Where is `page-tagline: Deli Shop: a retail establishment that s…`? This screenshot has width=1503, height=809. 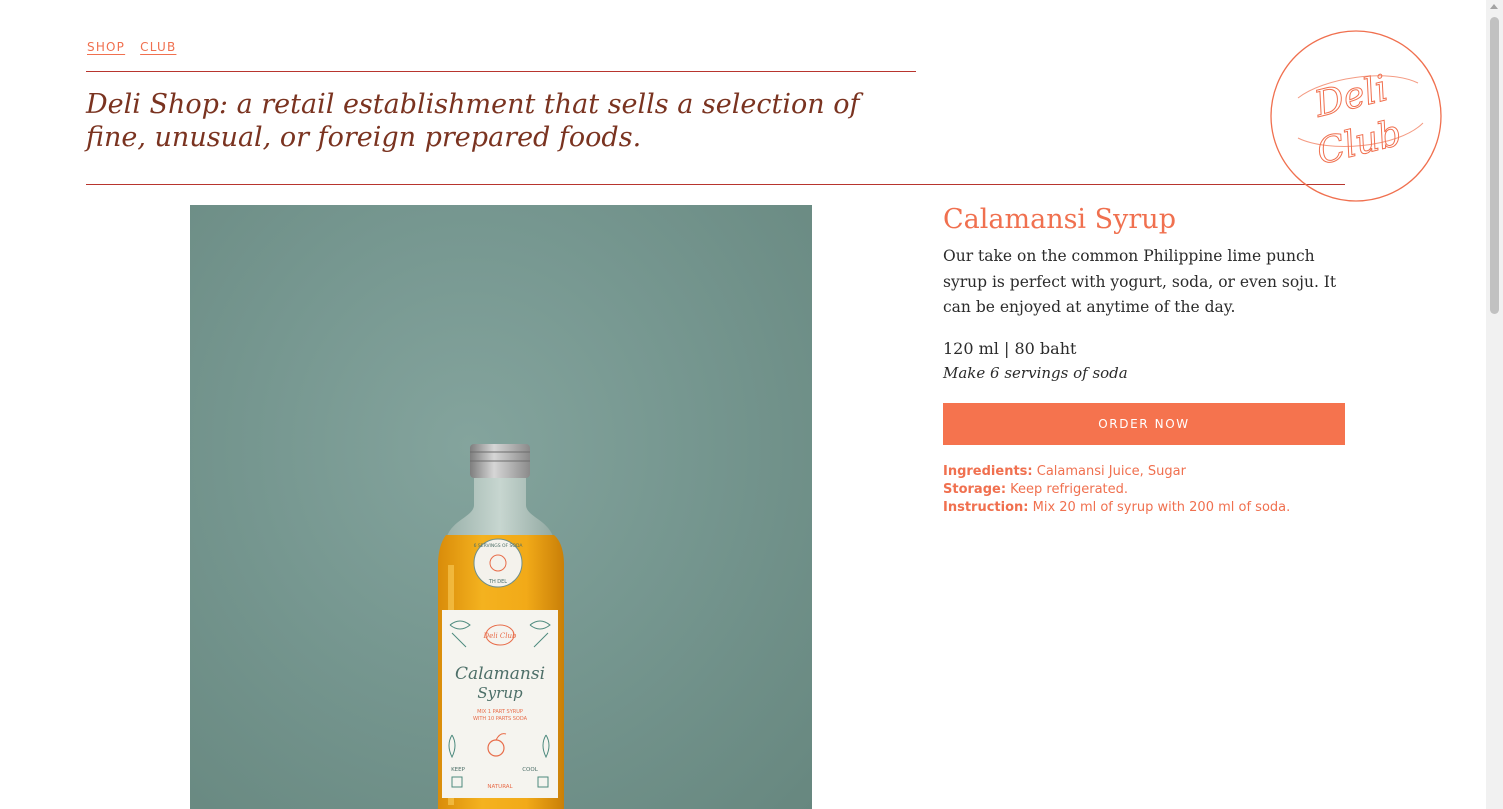
page-tagline: Deli Shop: a retail establishment that s… is located at coordinates (473, 121).